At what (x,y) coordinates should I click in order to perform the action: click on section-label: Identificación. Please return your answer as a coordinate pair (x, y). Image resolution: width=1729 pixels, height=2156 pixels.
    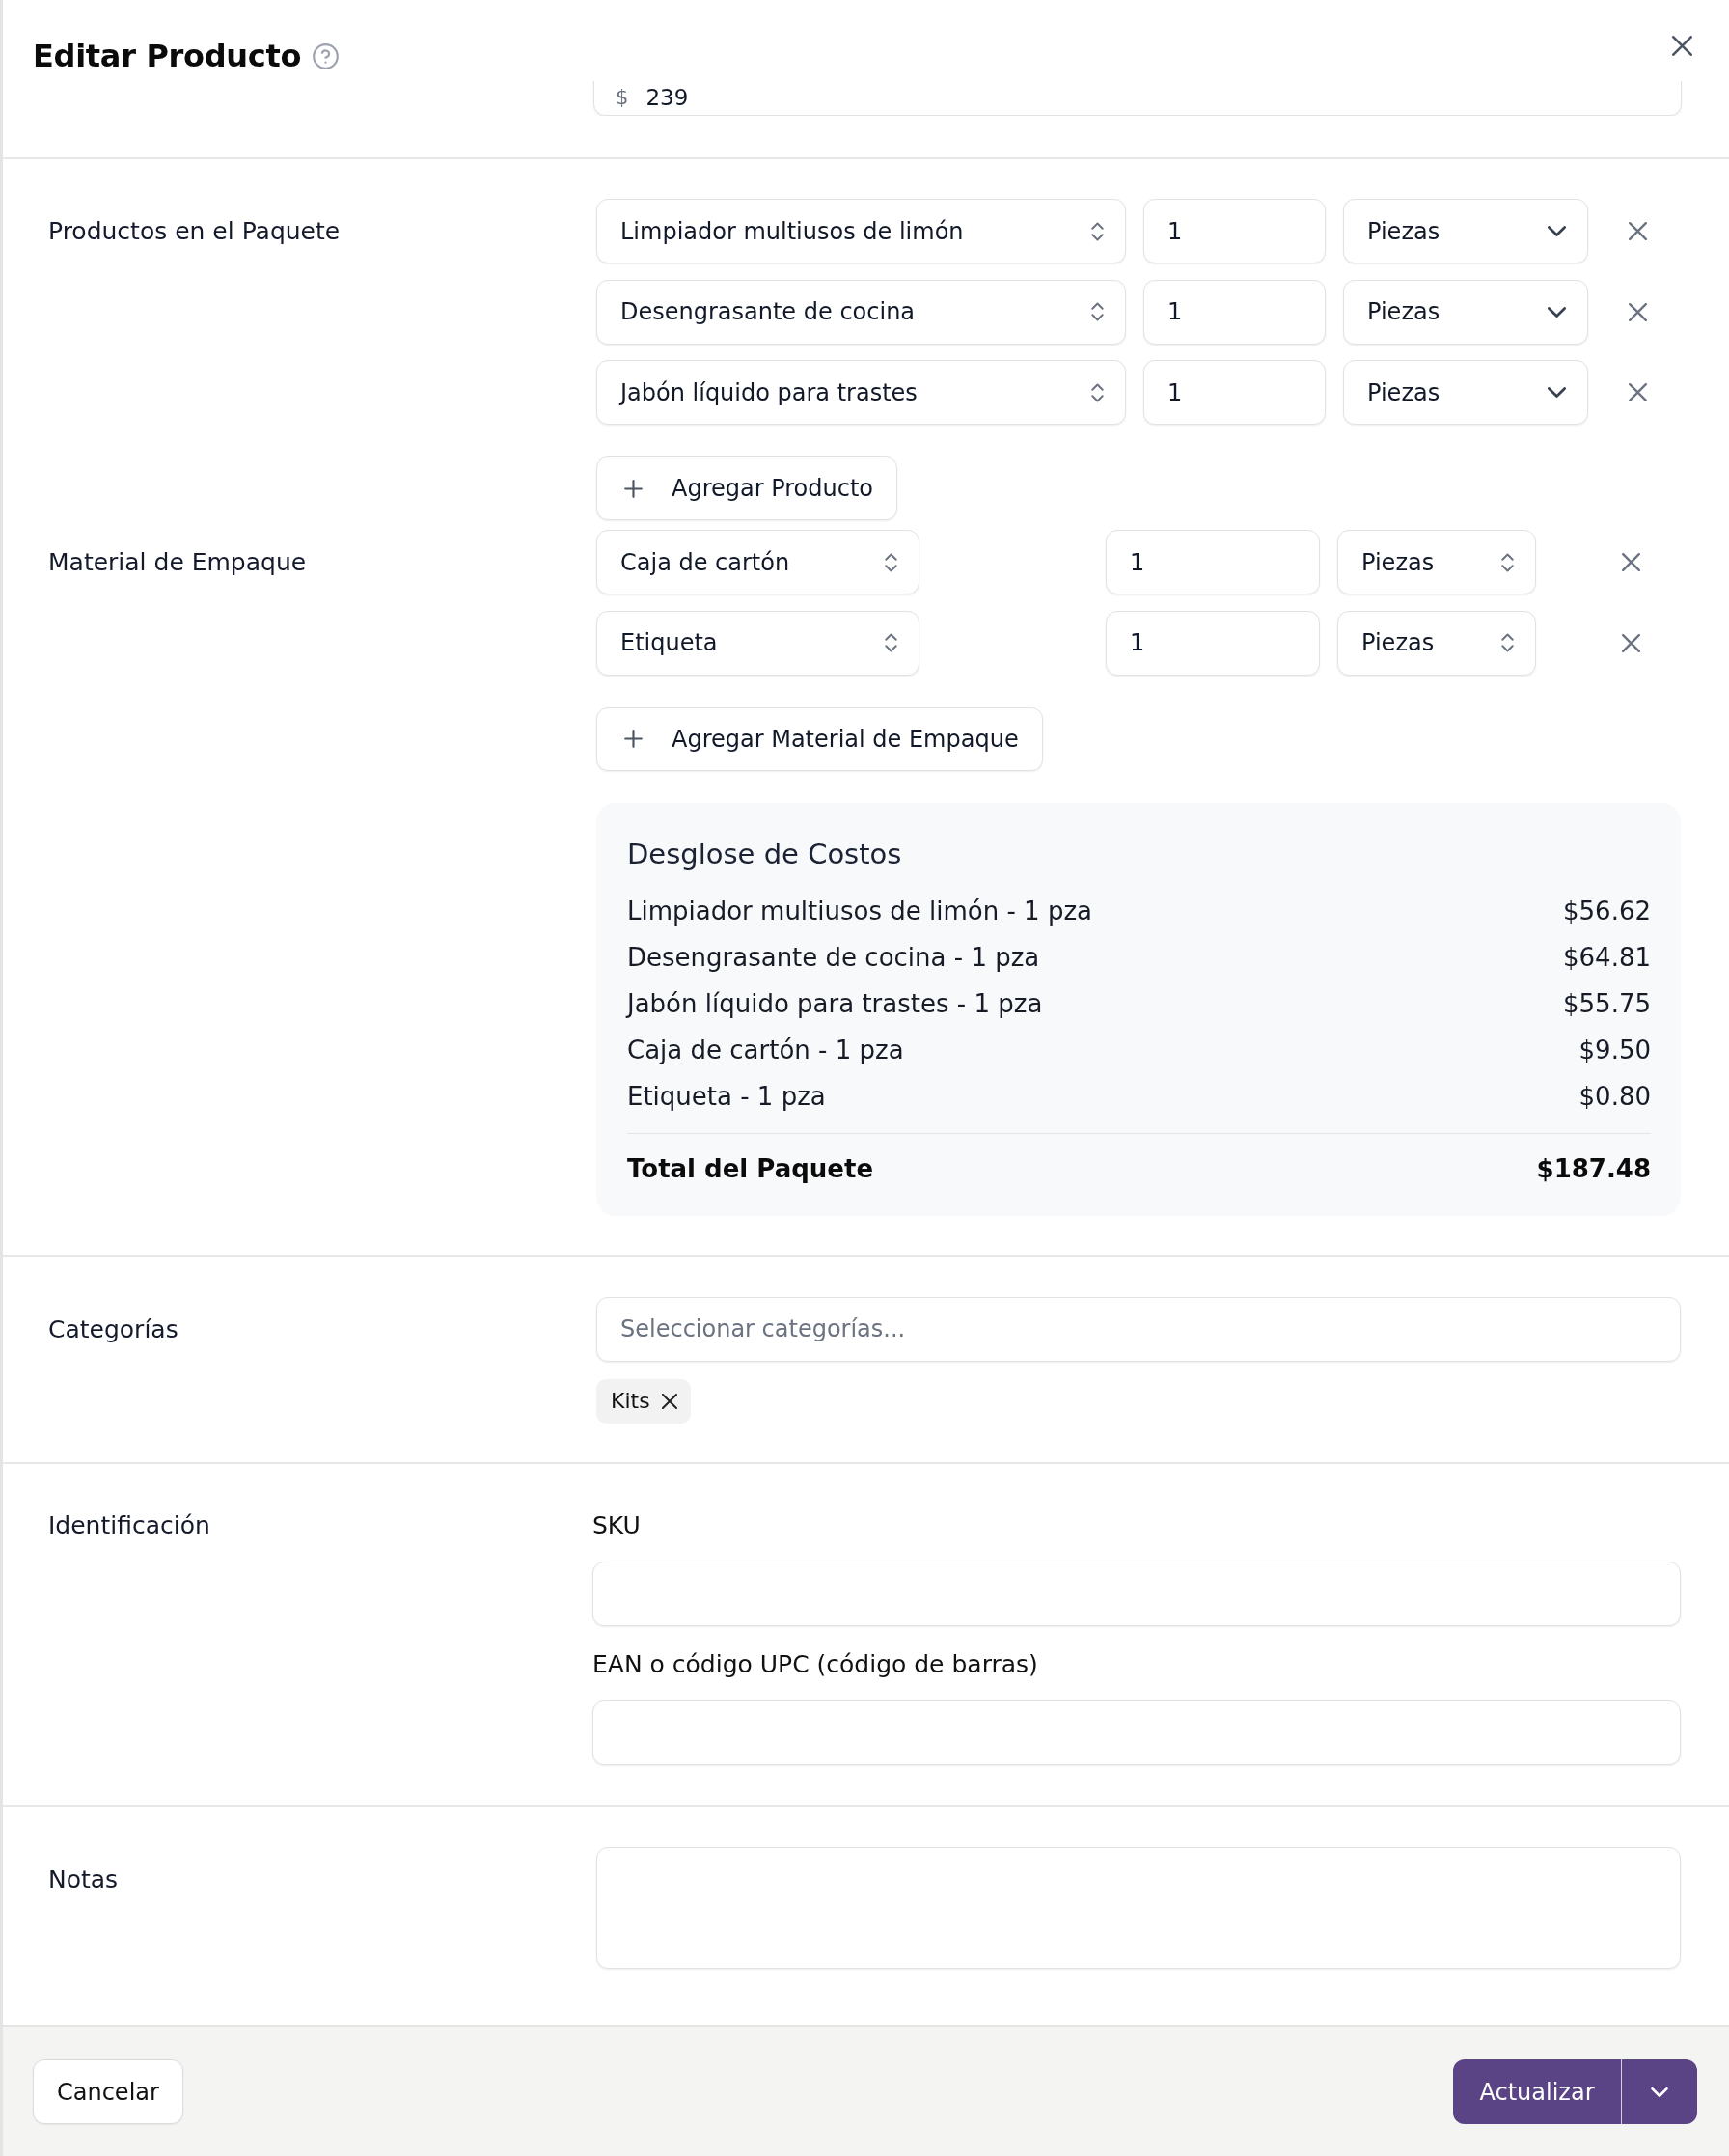
    Looking at the image, I should click on (129, 1525).